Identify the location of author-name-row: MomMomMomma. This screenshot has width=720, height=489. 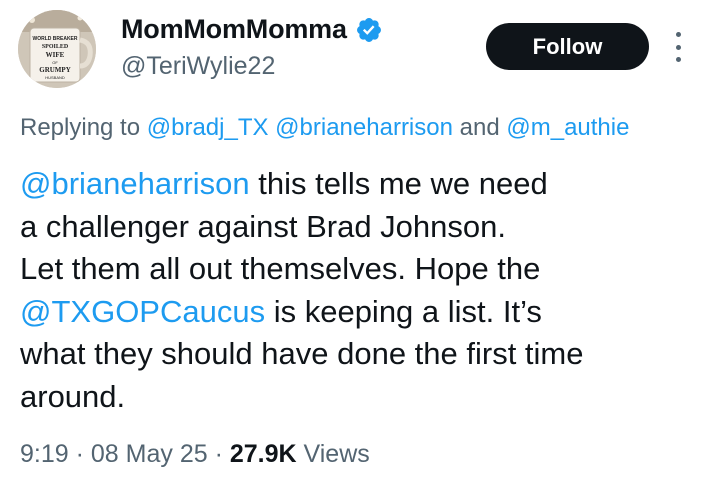
(252, 29).